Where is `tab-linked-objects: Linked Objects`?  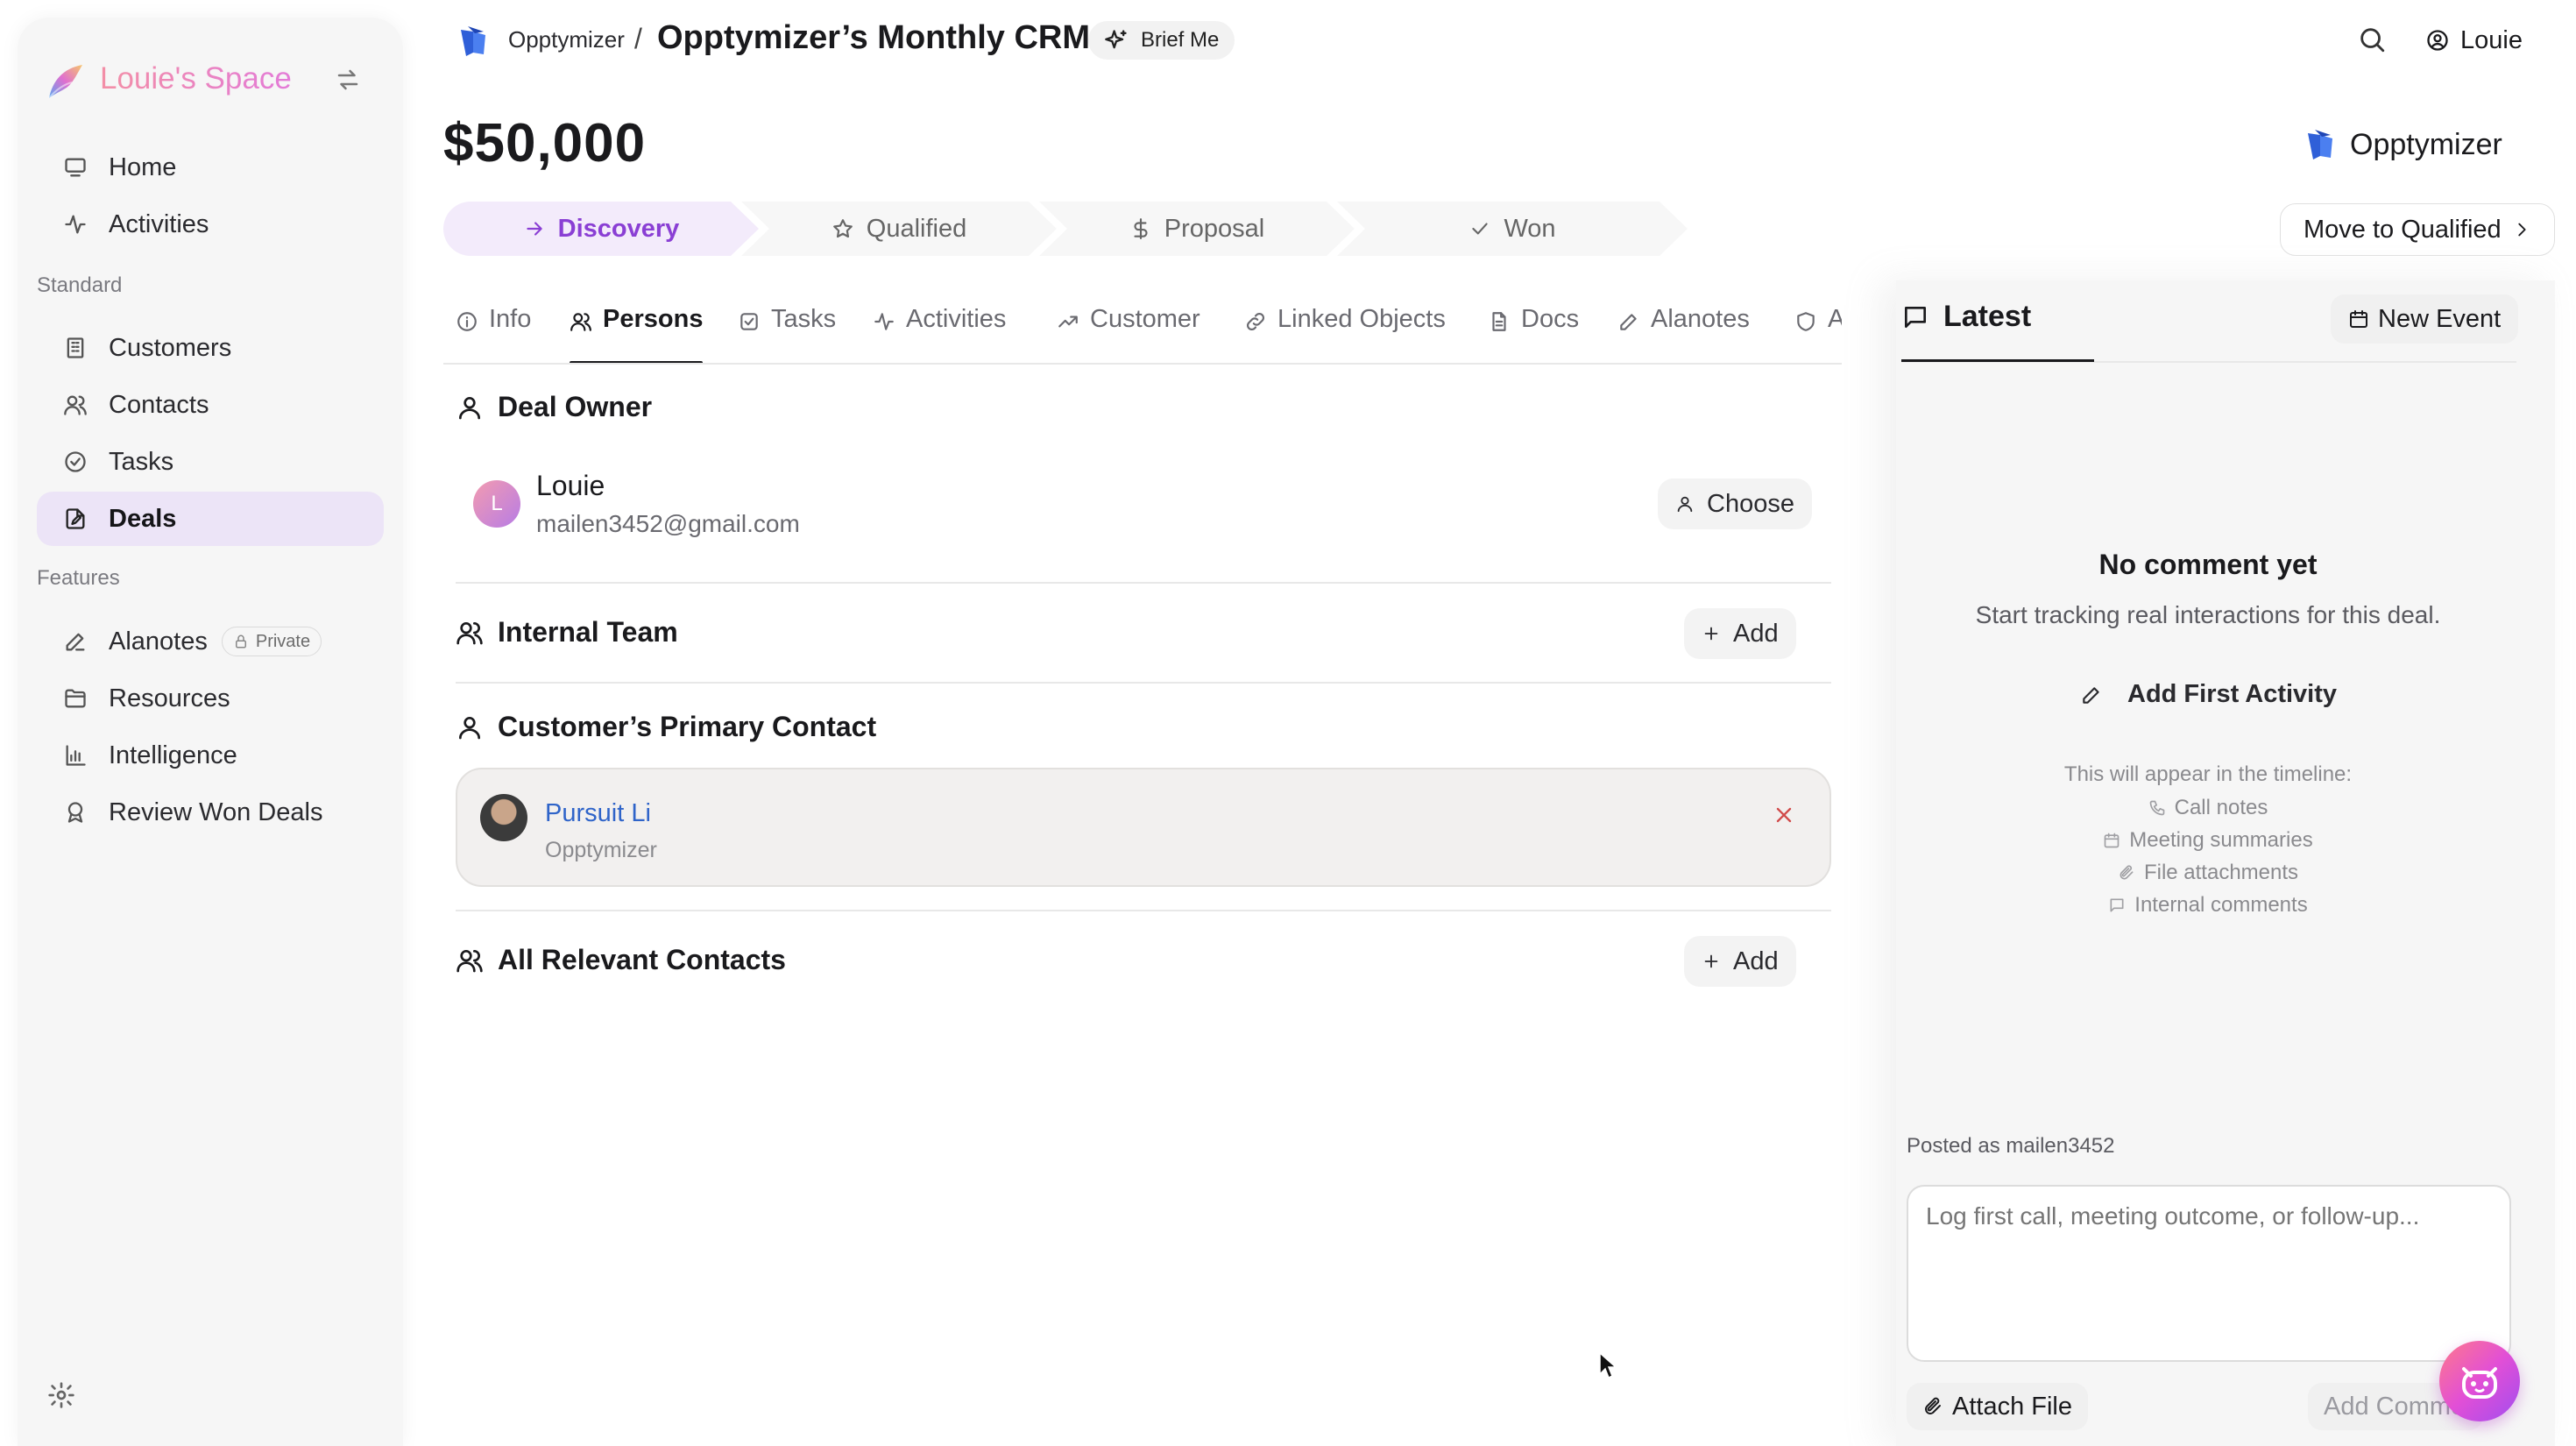
tab-linked-objects: Linked Objects is located at coordinates (1345, 332).